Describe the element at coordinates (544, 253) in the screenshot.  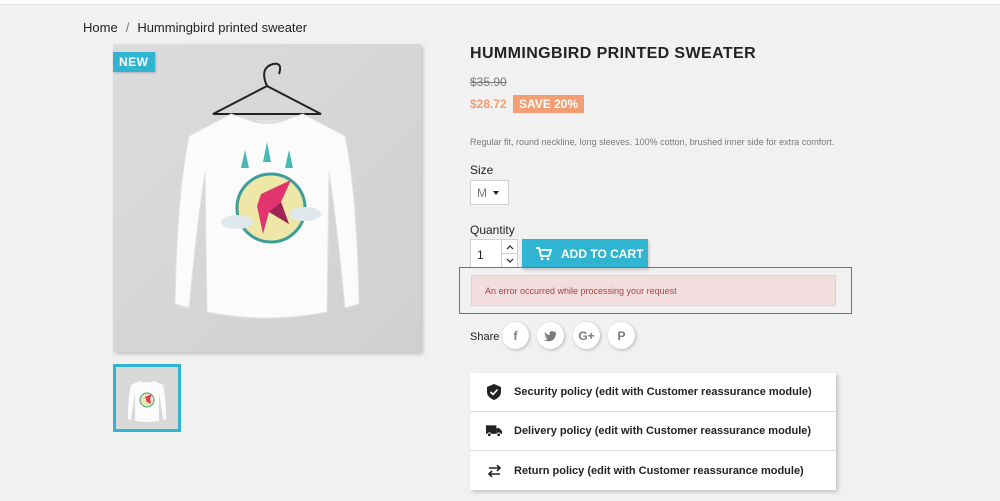
I see `cart-icon` at that location.